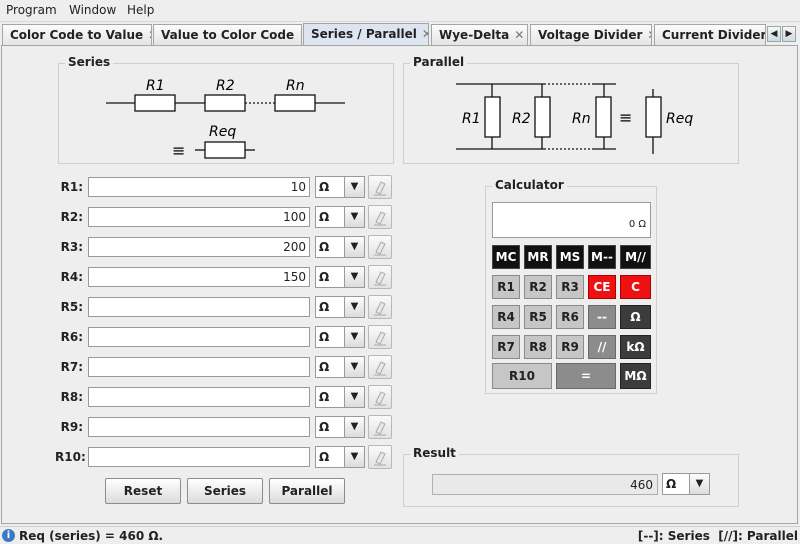 The width and height of the screenshot is (800, 544). What do you see at coordinates (538, 257) in the screenshot?
I see `calc-mr-button: MR` at bounding box center [538, 257].